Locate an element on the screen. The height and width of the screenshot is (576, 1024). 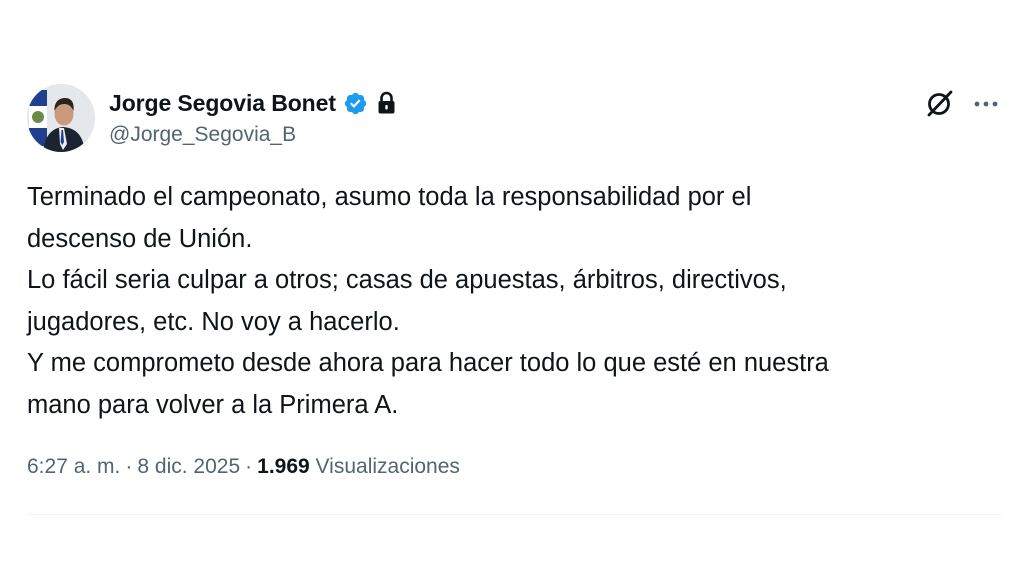
tweet-text-line: descenso de Unión. is located at coordinates (140, 238).